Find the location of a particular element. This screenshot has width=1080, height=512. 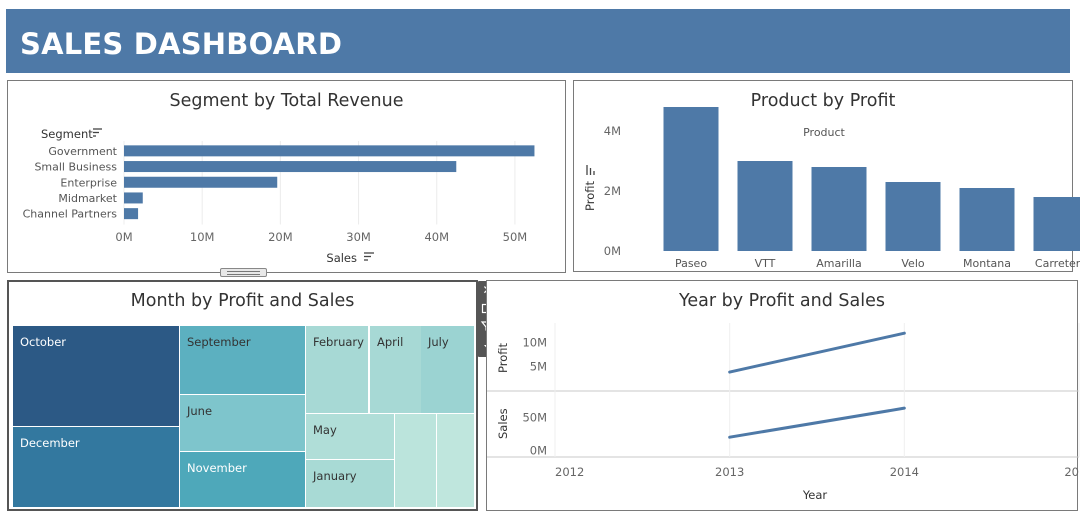

y-tick-label: 2M is located at coordinates (612, 191).